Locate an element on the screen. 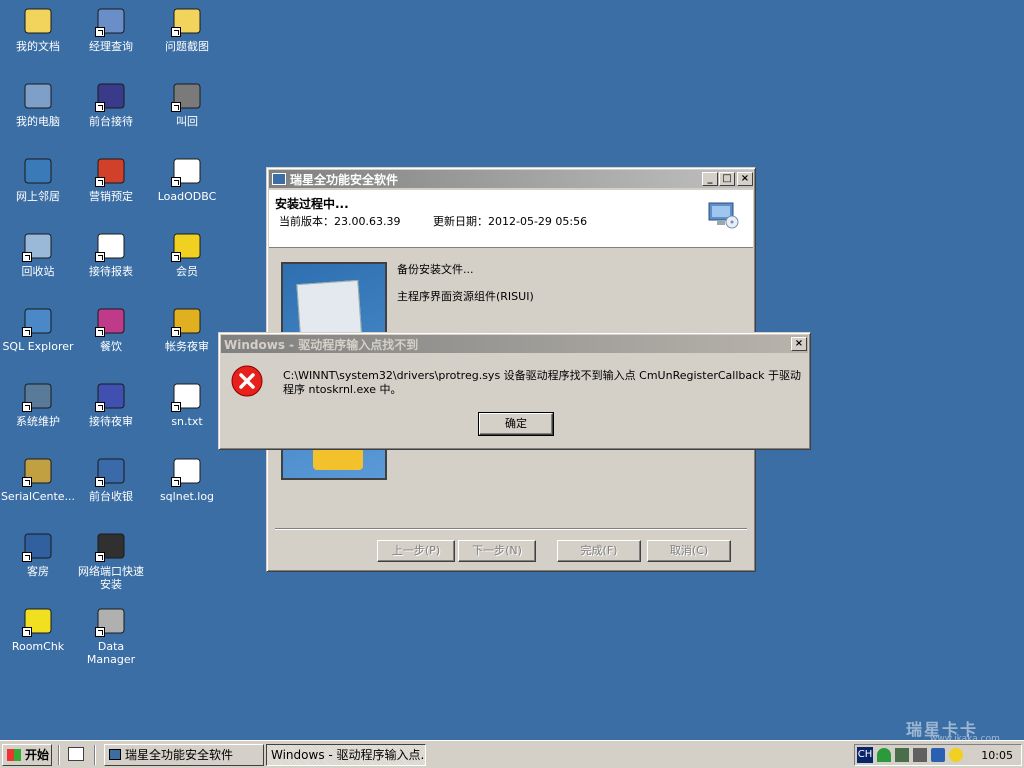 The height and width of the screenshot is (768, 1024). maximize-button: □ is located at coordinates (727, 179).